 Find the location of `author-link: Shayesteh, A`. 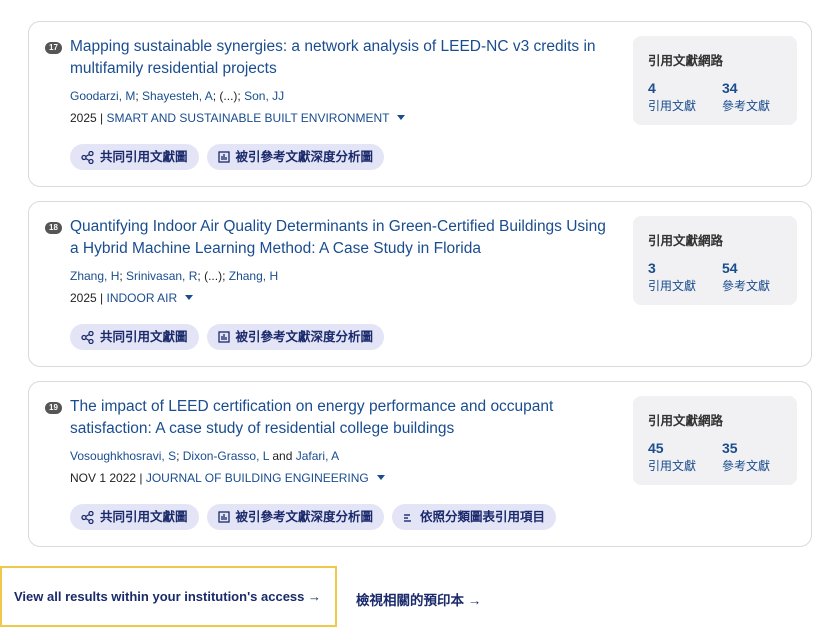

author-link: Shayesteh, A is located at coordinates (177, 96).